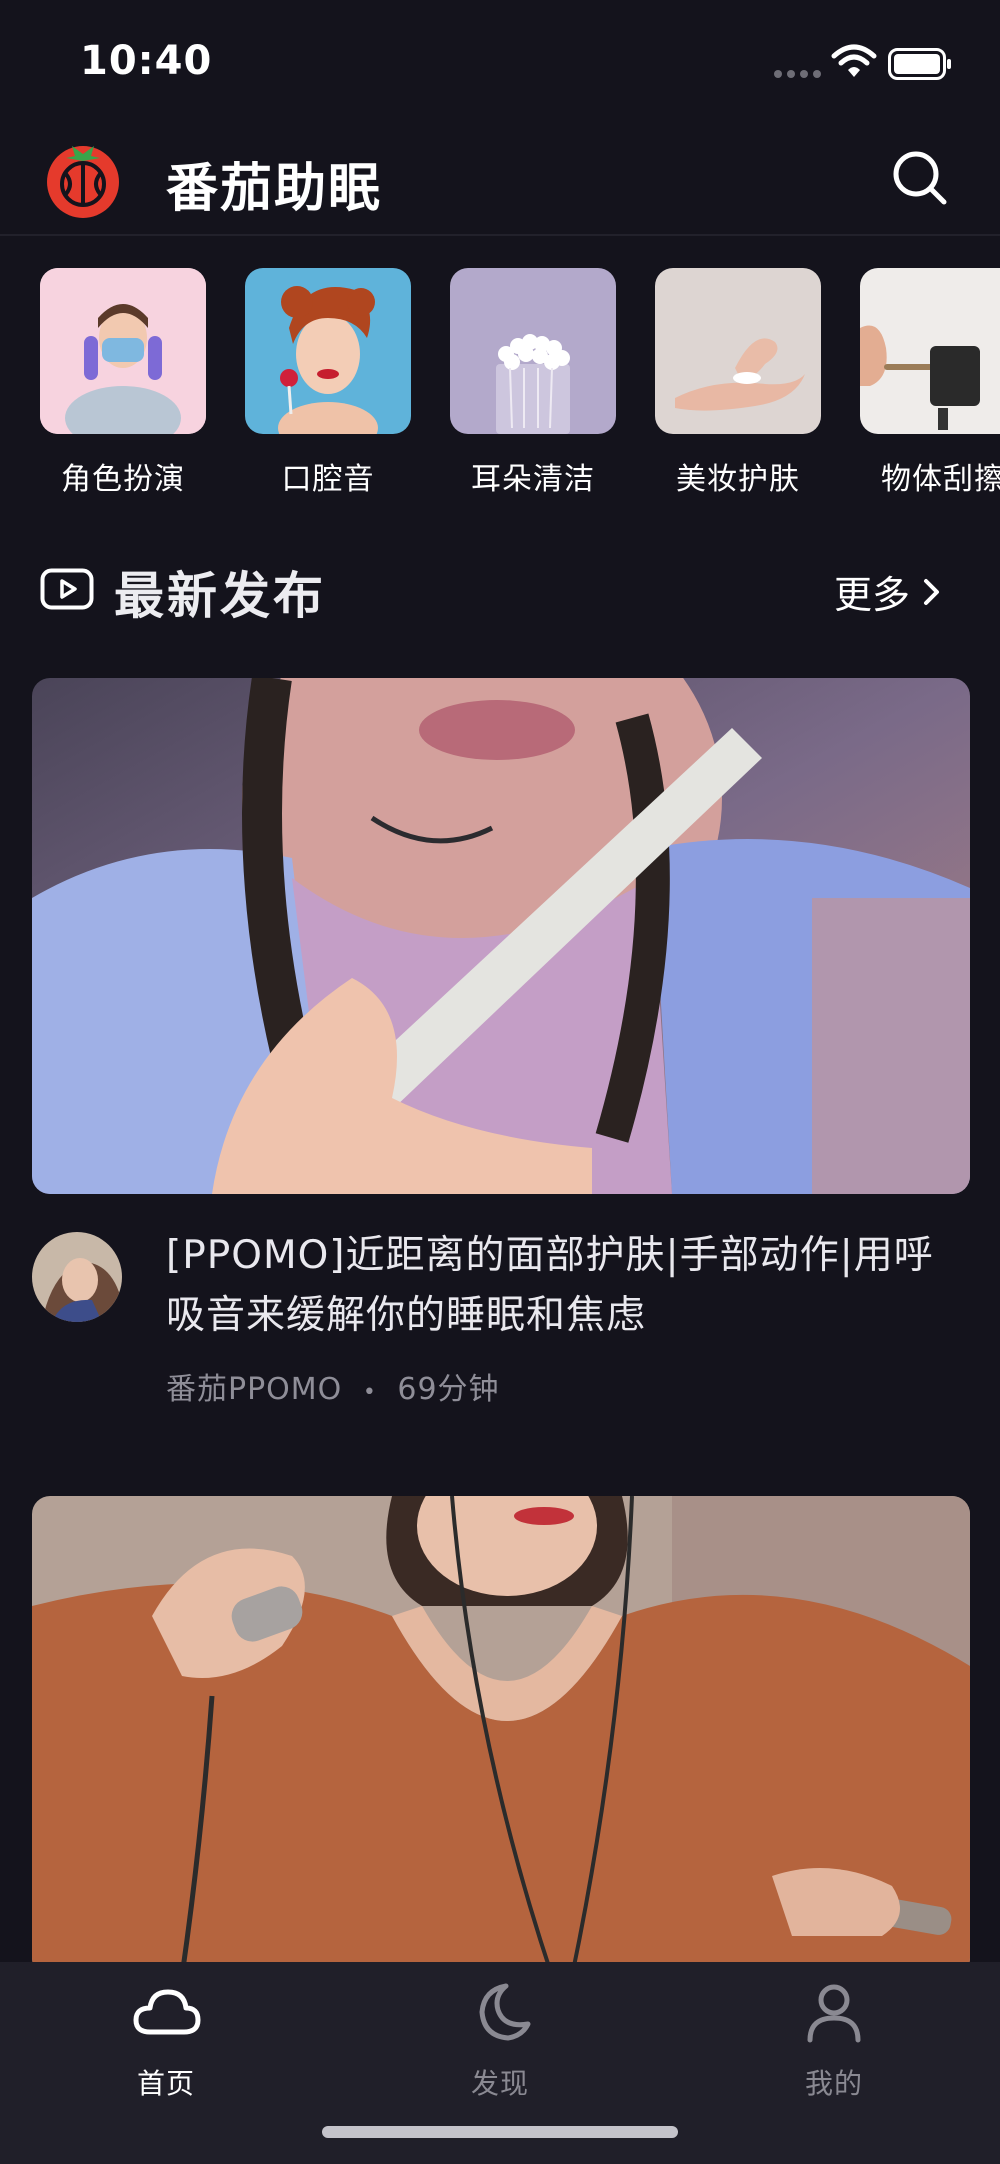 The image size is (1000, 2164). I want to click on author-name: 番茄PPOMO, so click(254, 1389).